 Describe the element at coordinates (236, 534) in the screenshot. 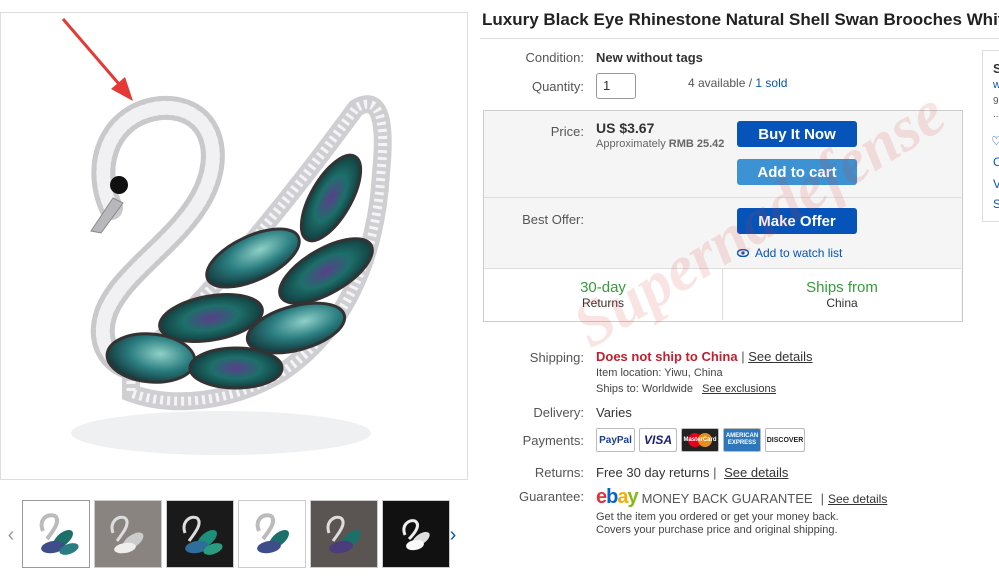

I see `thumbnail-strip` at that location.